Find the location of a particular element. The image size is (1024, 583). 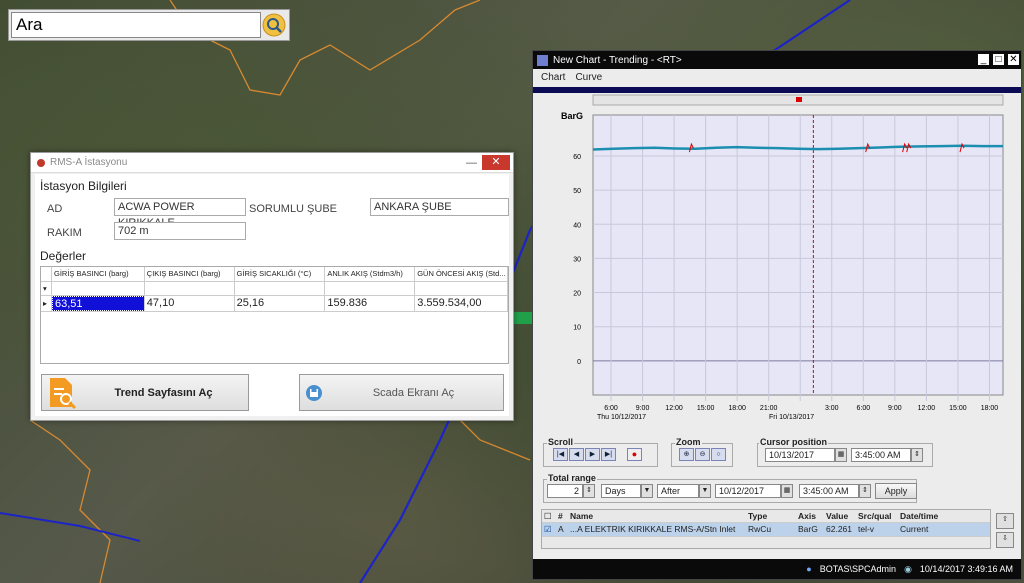

grid-cell: 62.261 is located at coordinates (839, 529).